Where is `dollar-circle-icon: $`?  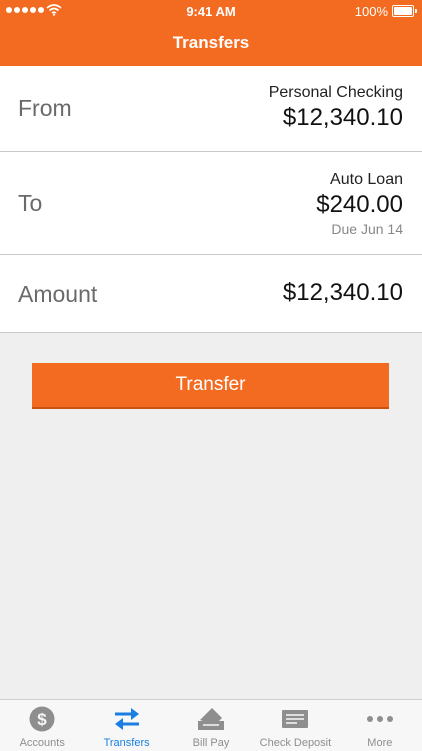
dollar-circle-icon: $ is located at coordinates (42, 719).